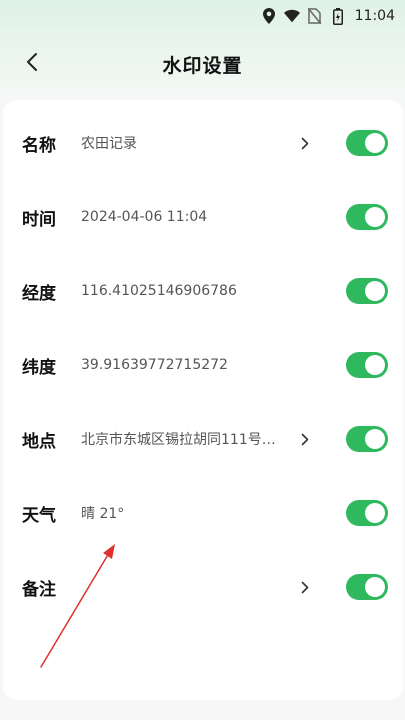 This screenshot has width=405, height=720. Describe the element at coordinates (374, 16) in the screenshot. I see `status-time: 11:04` at that location.